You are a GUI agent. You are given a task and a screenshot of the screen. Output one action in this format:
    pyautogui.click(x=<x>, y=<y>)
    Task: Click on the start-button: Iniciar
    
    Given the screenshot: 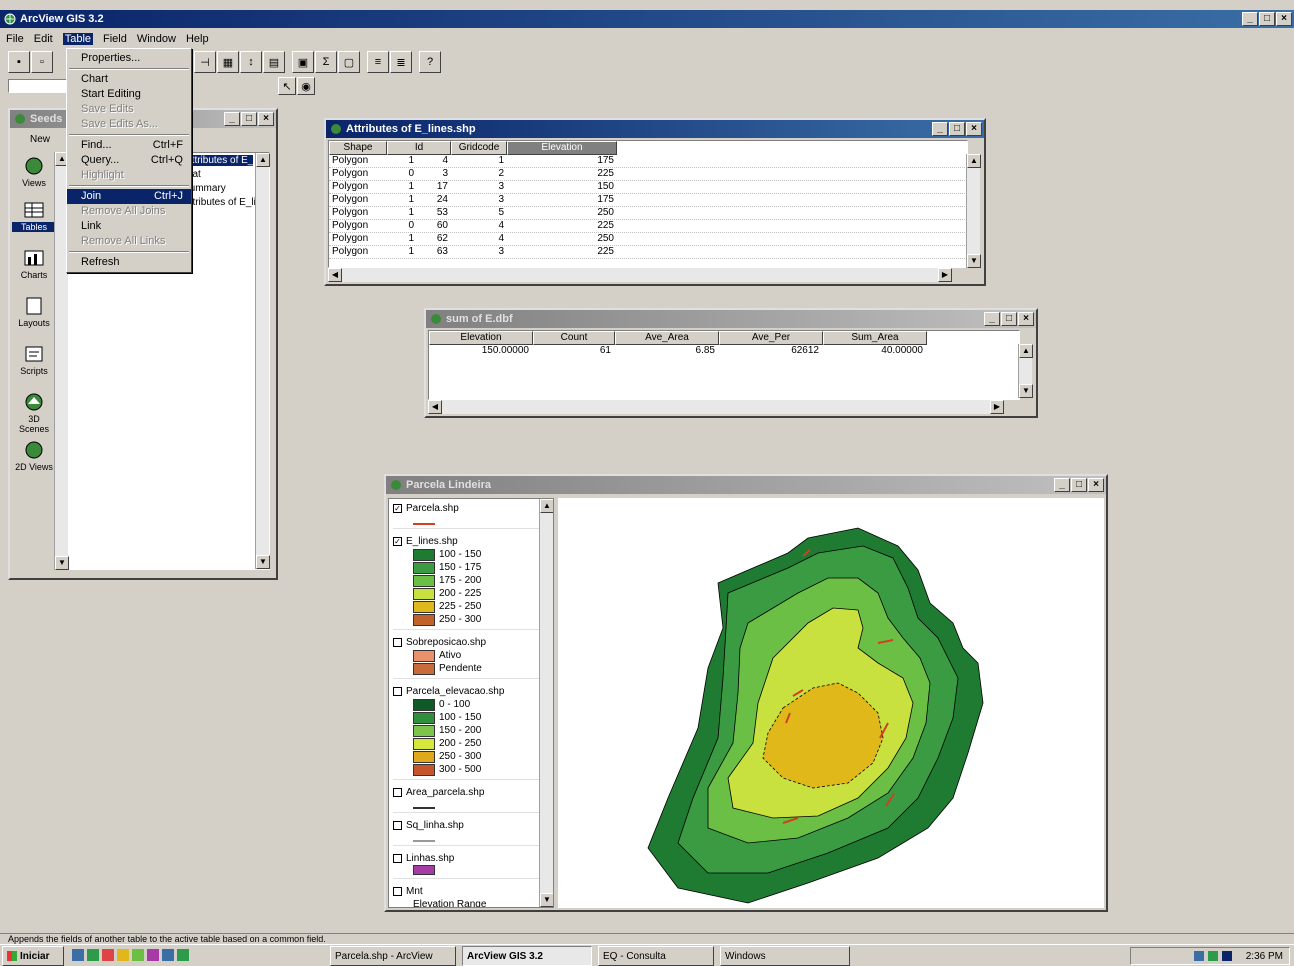 What is the action you would take?
    pyautogui.click(x=33, y=956)
    